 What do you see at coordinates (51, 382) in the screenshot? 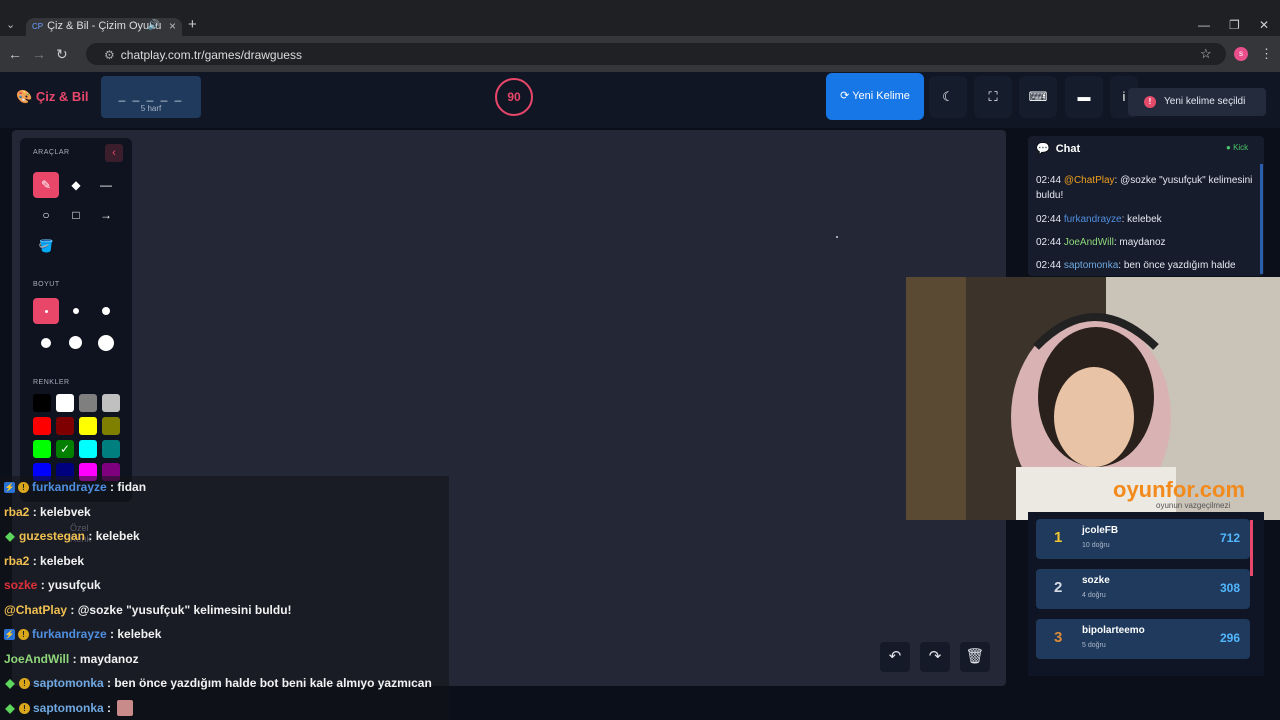
I see `colors-label: RENKLER` at bounding box center [51, 382].